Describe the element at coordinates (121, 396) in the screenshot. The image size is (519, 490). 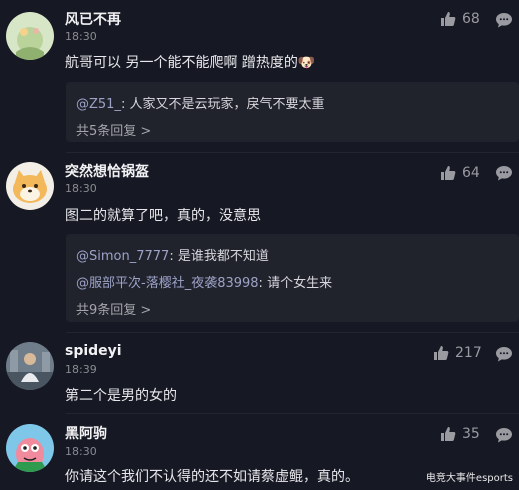
I see `comment-text: 第二个是男的女的` at that location.